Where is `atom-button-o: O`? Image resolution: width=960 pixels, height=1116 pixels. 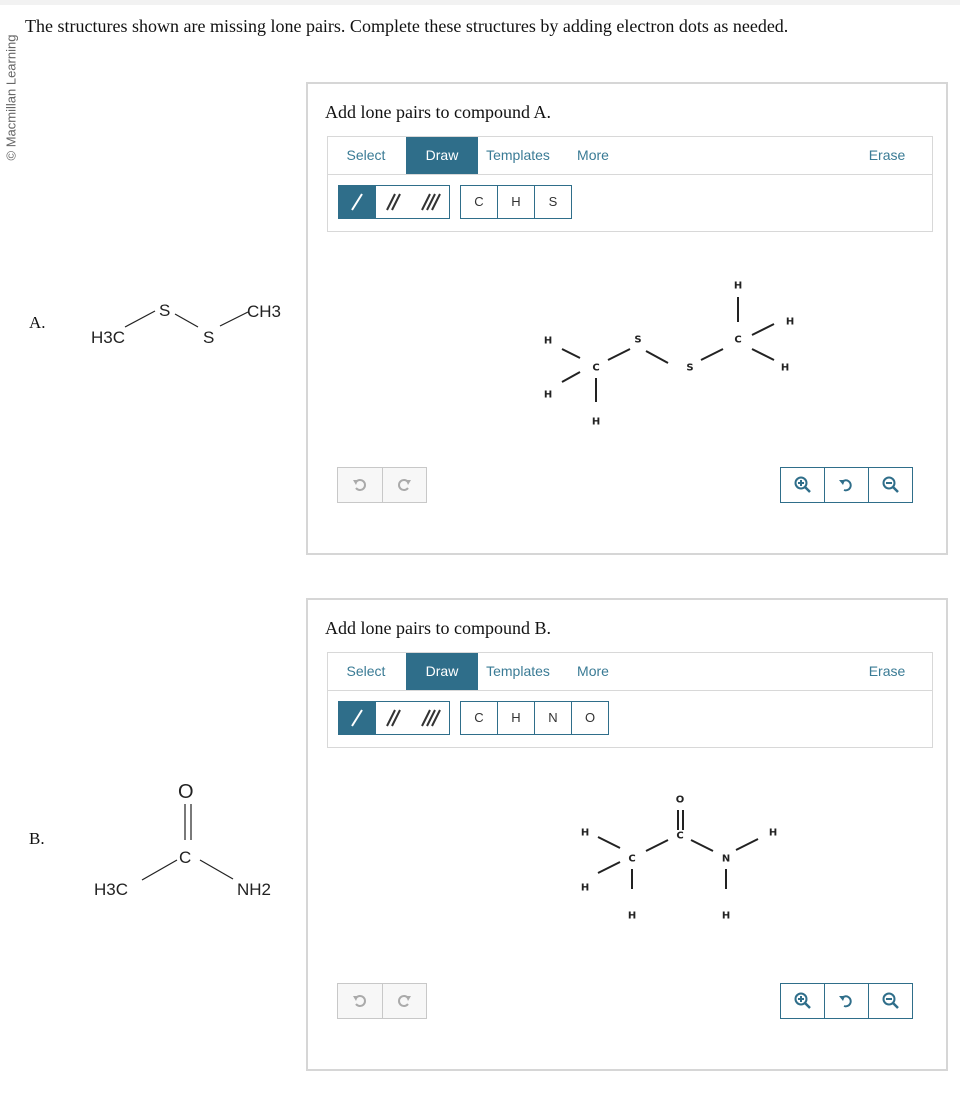 atom-button-o: O is located at coordinates (589, 718).